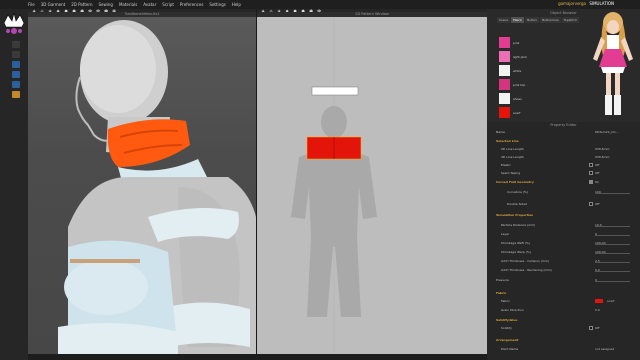 The image size is (640, 360). Describe the element at coordinates (14, 23) in the screenshot. I see `crown-logo-icon` at that location.